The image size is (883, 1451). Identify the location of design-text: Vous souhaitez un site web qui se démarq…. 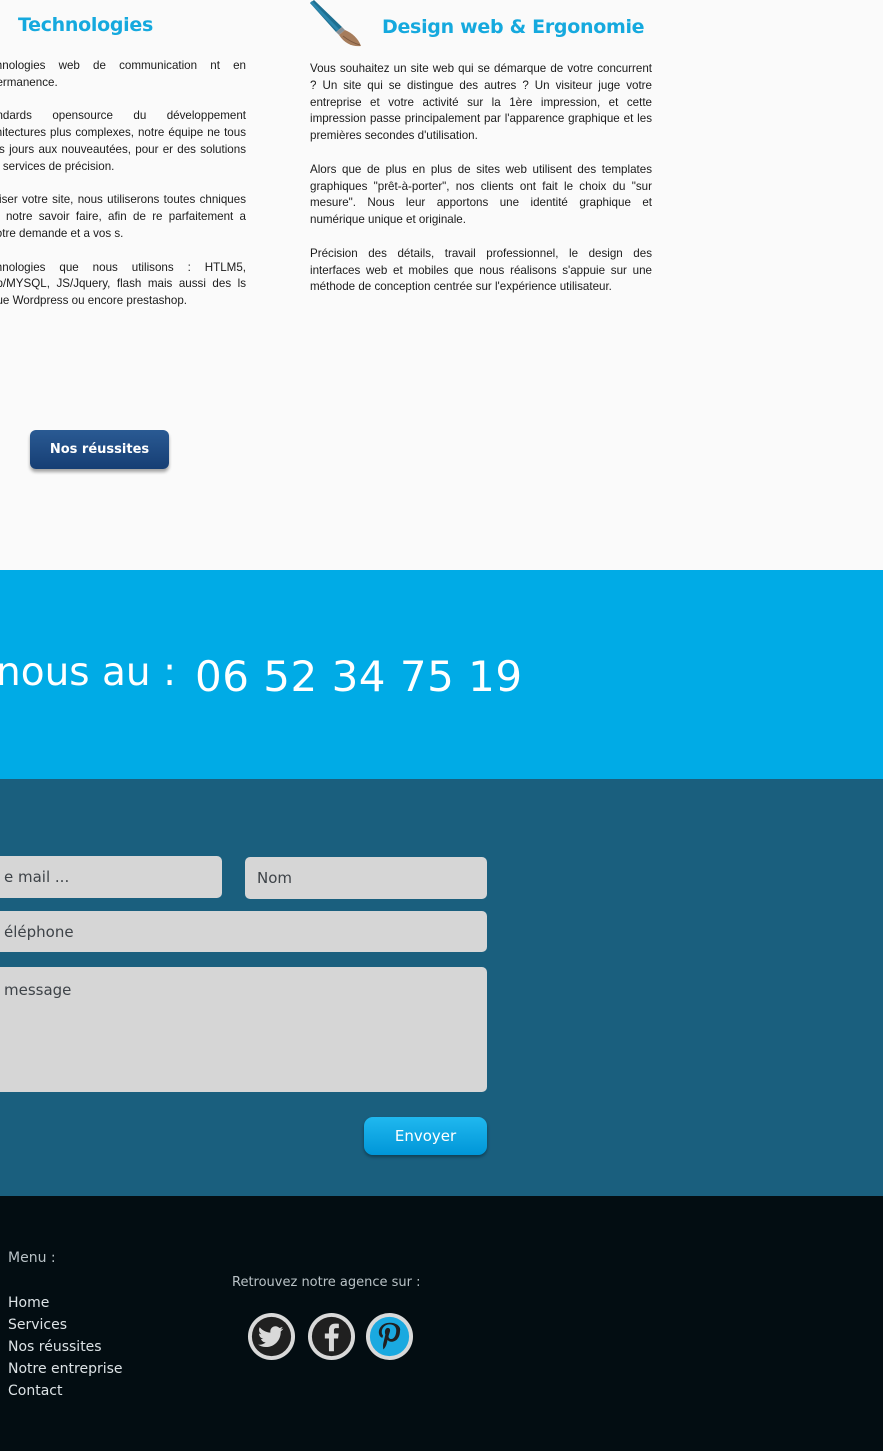
(481, 187).